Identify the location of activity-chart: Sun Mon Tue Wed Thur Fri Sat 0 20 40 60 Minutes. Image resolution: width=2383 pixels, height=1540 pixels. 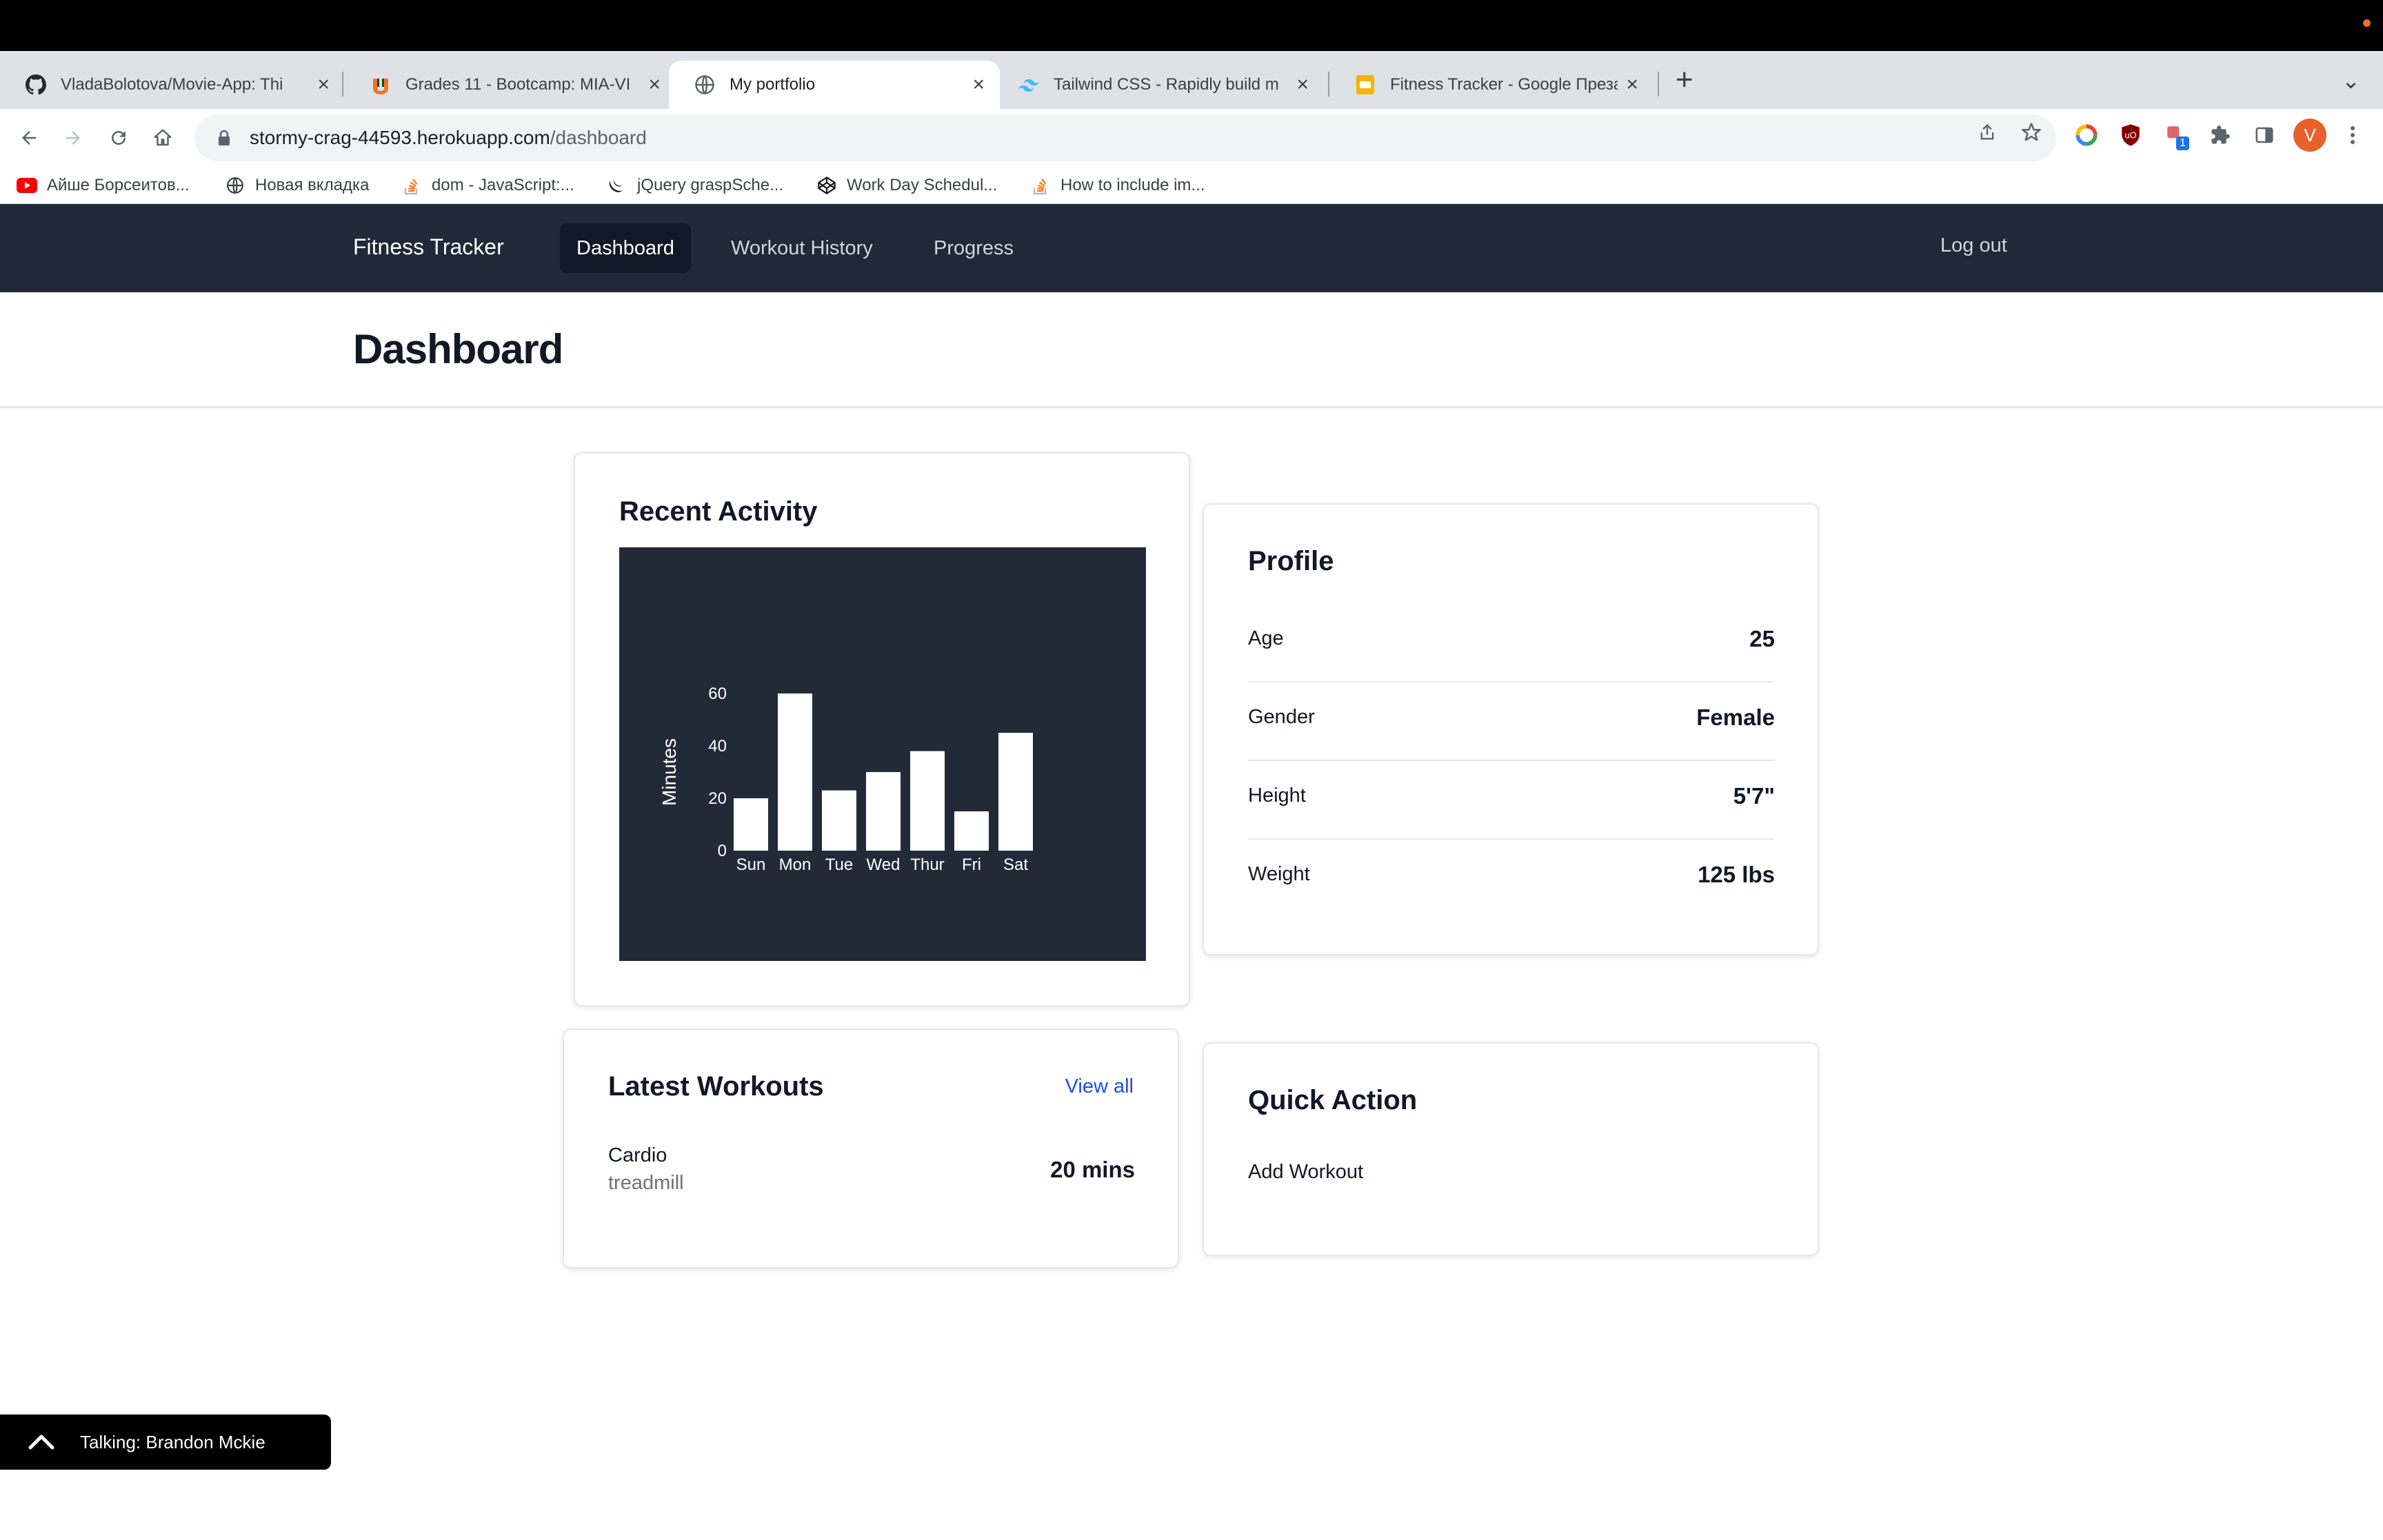
(882, 754).